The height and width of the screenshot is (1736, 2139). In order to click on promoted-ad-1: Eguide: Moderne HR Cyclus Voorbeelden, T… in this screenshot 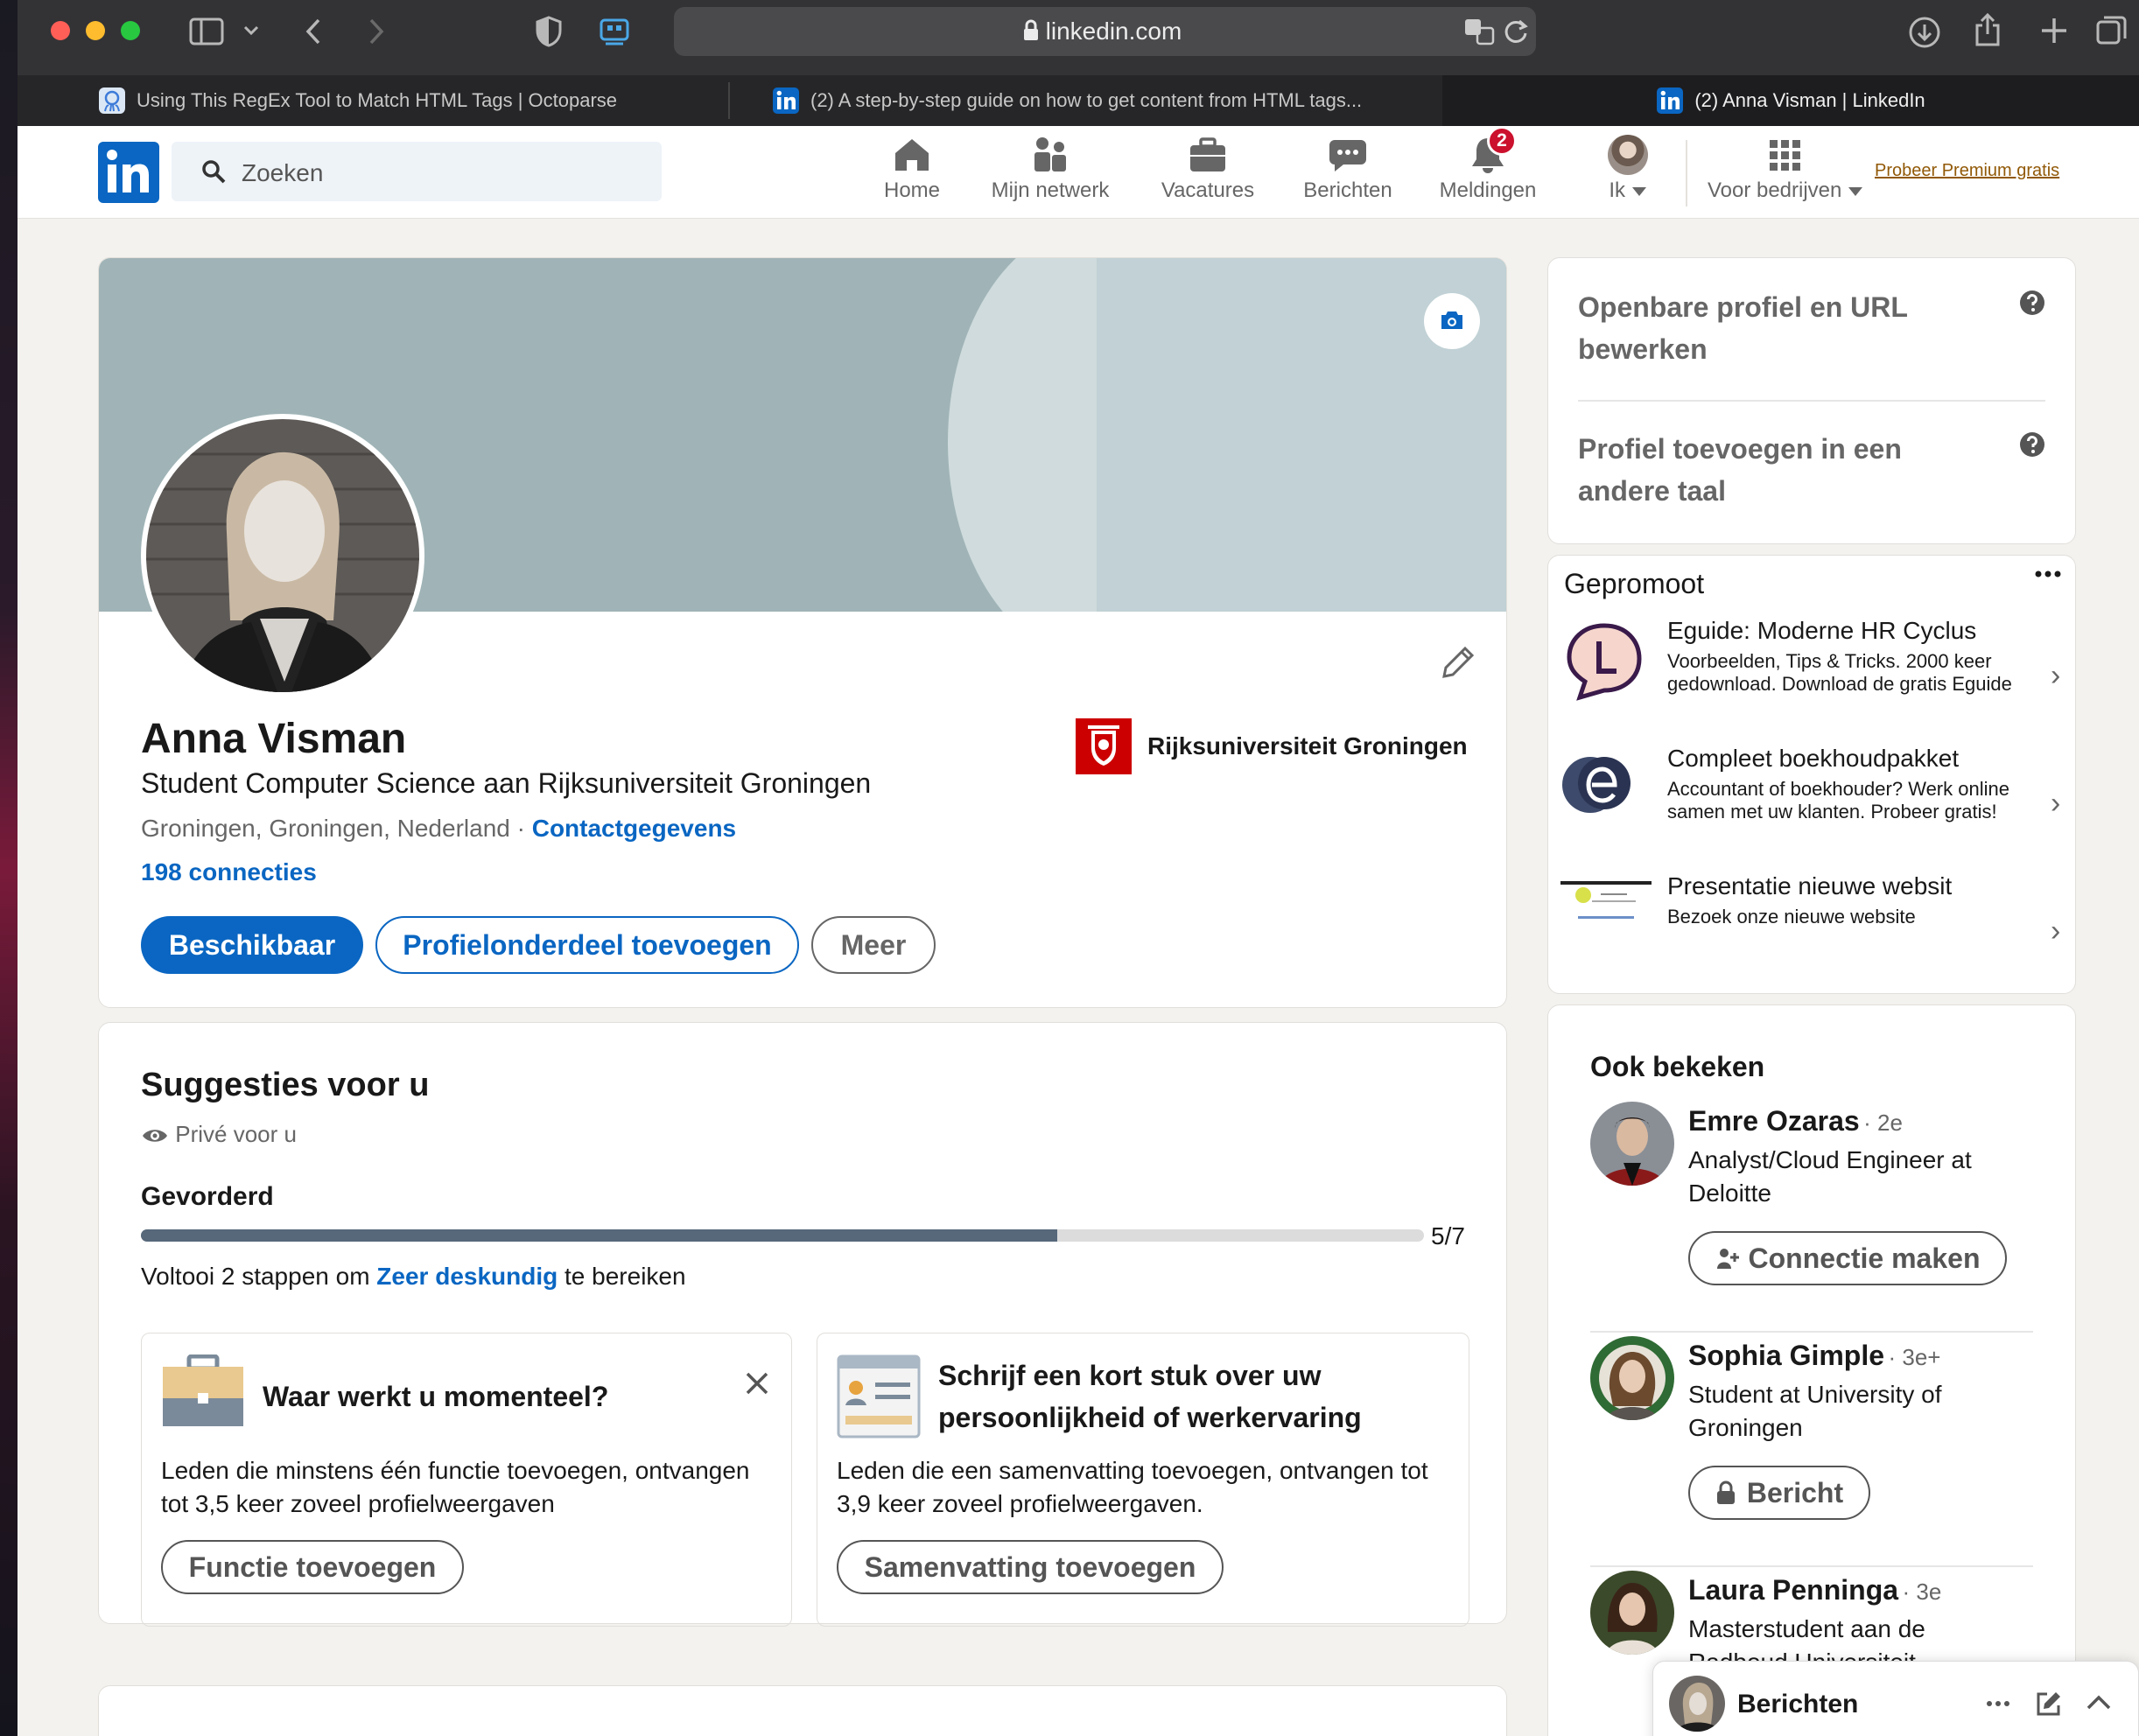, I will do `click(1811, 669)`.